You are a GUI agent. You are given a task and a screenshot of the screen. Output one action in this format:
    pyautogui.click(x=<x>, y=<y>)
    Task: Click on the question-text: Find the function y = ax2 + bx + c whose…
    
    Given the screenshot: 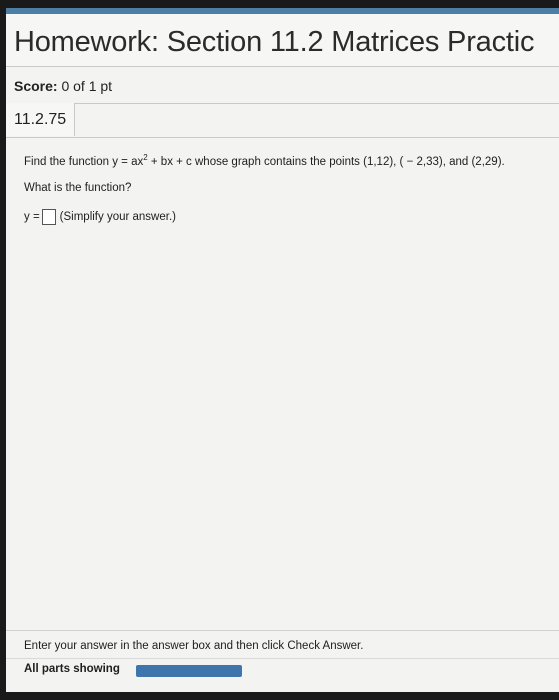 What is the action you would take?
    pyautogui.click(x=264, y=160)
    